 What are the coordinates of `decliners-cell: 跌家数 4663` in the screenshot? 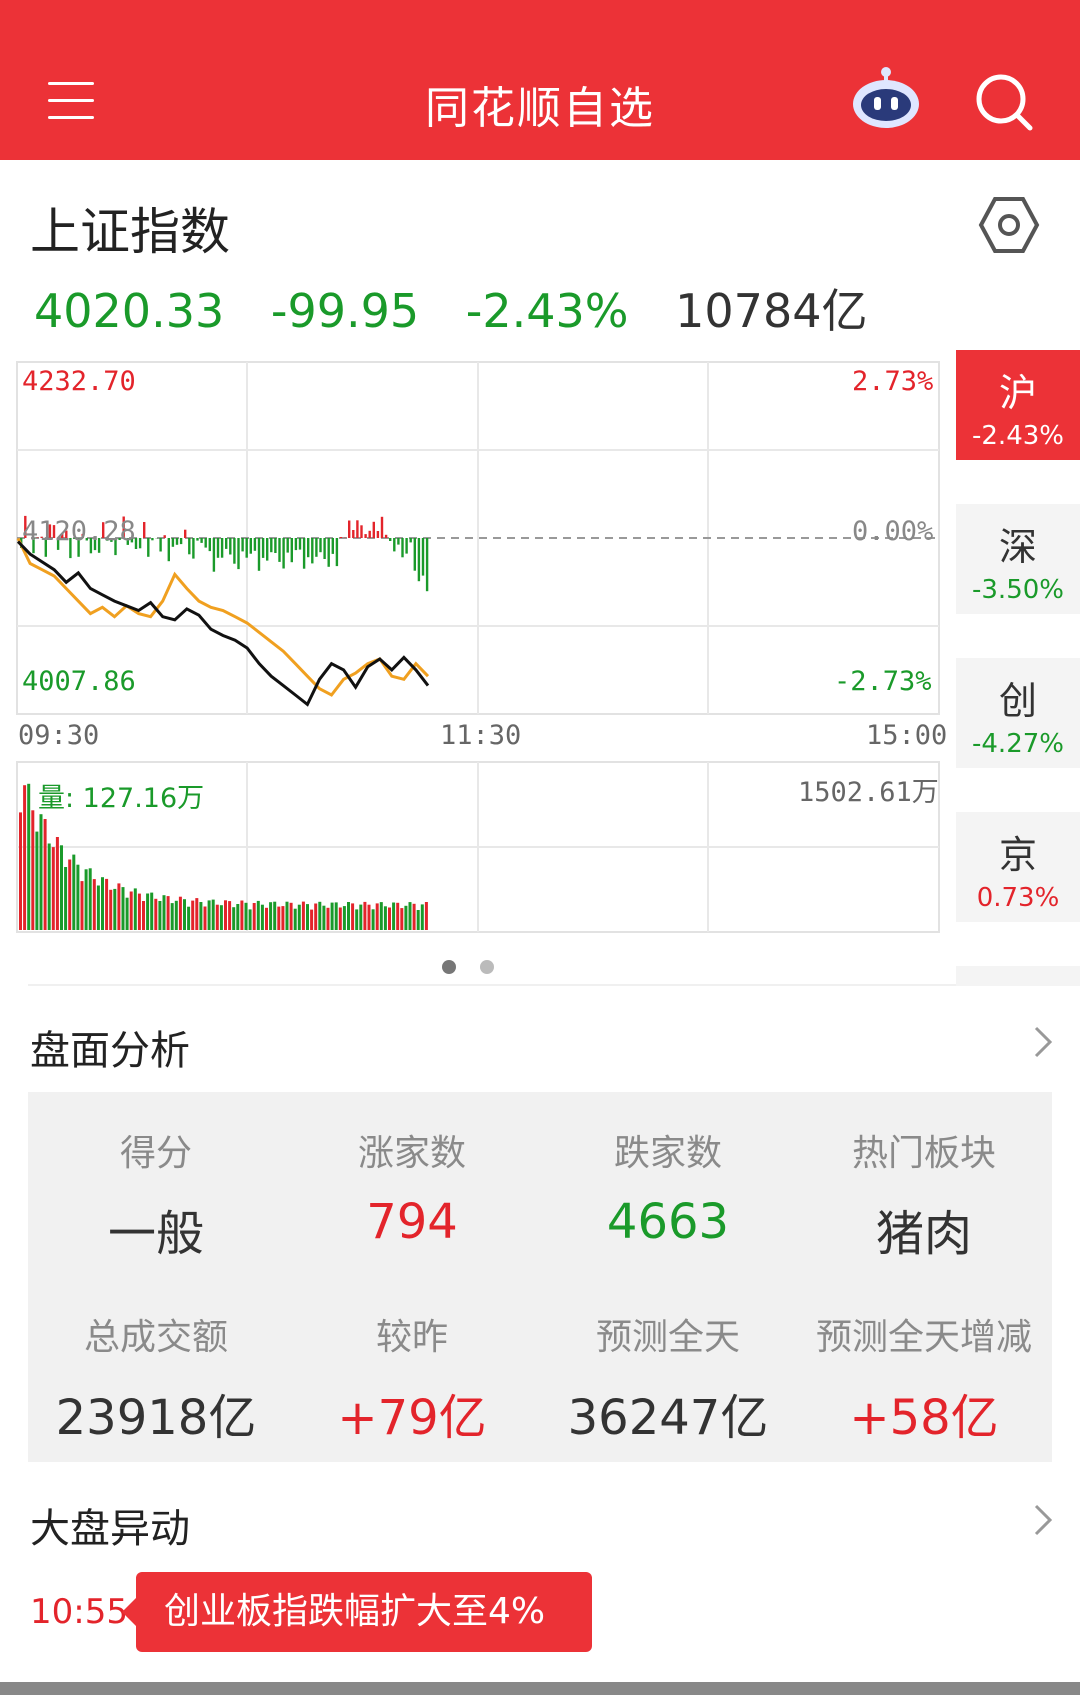 It's located at (668, 1187).